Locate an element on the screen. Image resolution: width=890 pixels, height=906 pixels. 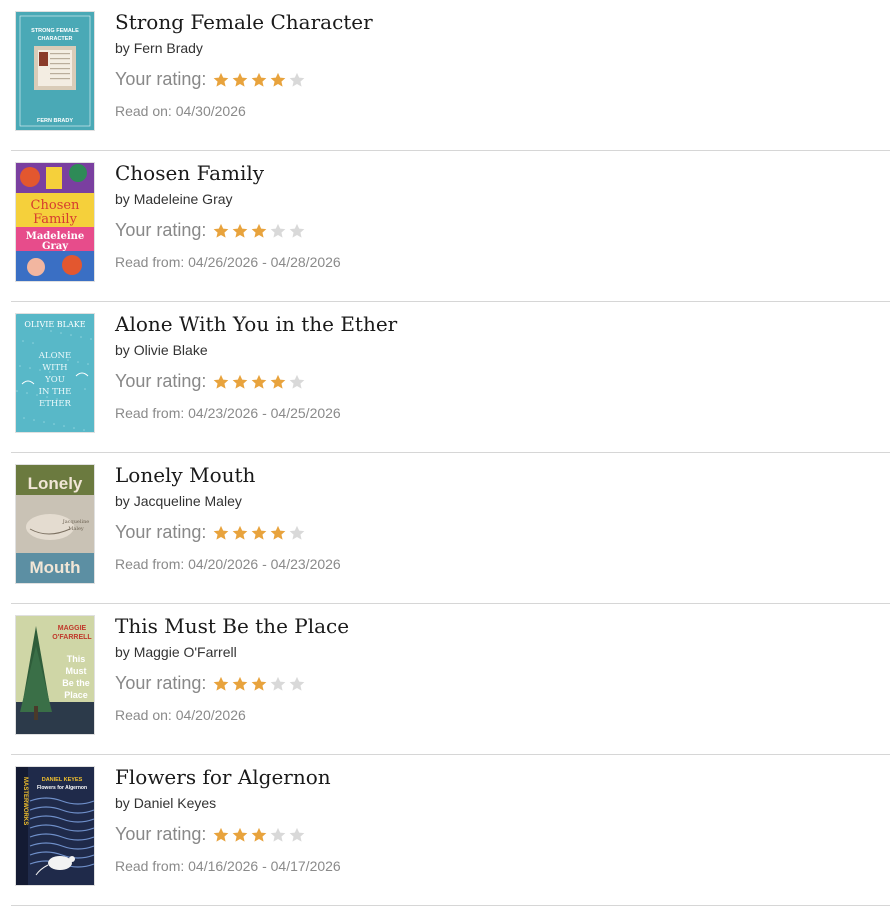
book-cover-image: Chosen Family Madeleine Gray is located at coordinates (55, 222).